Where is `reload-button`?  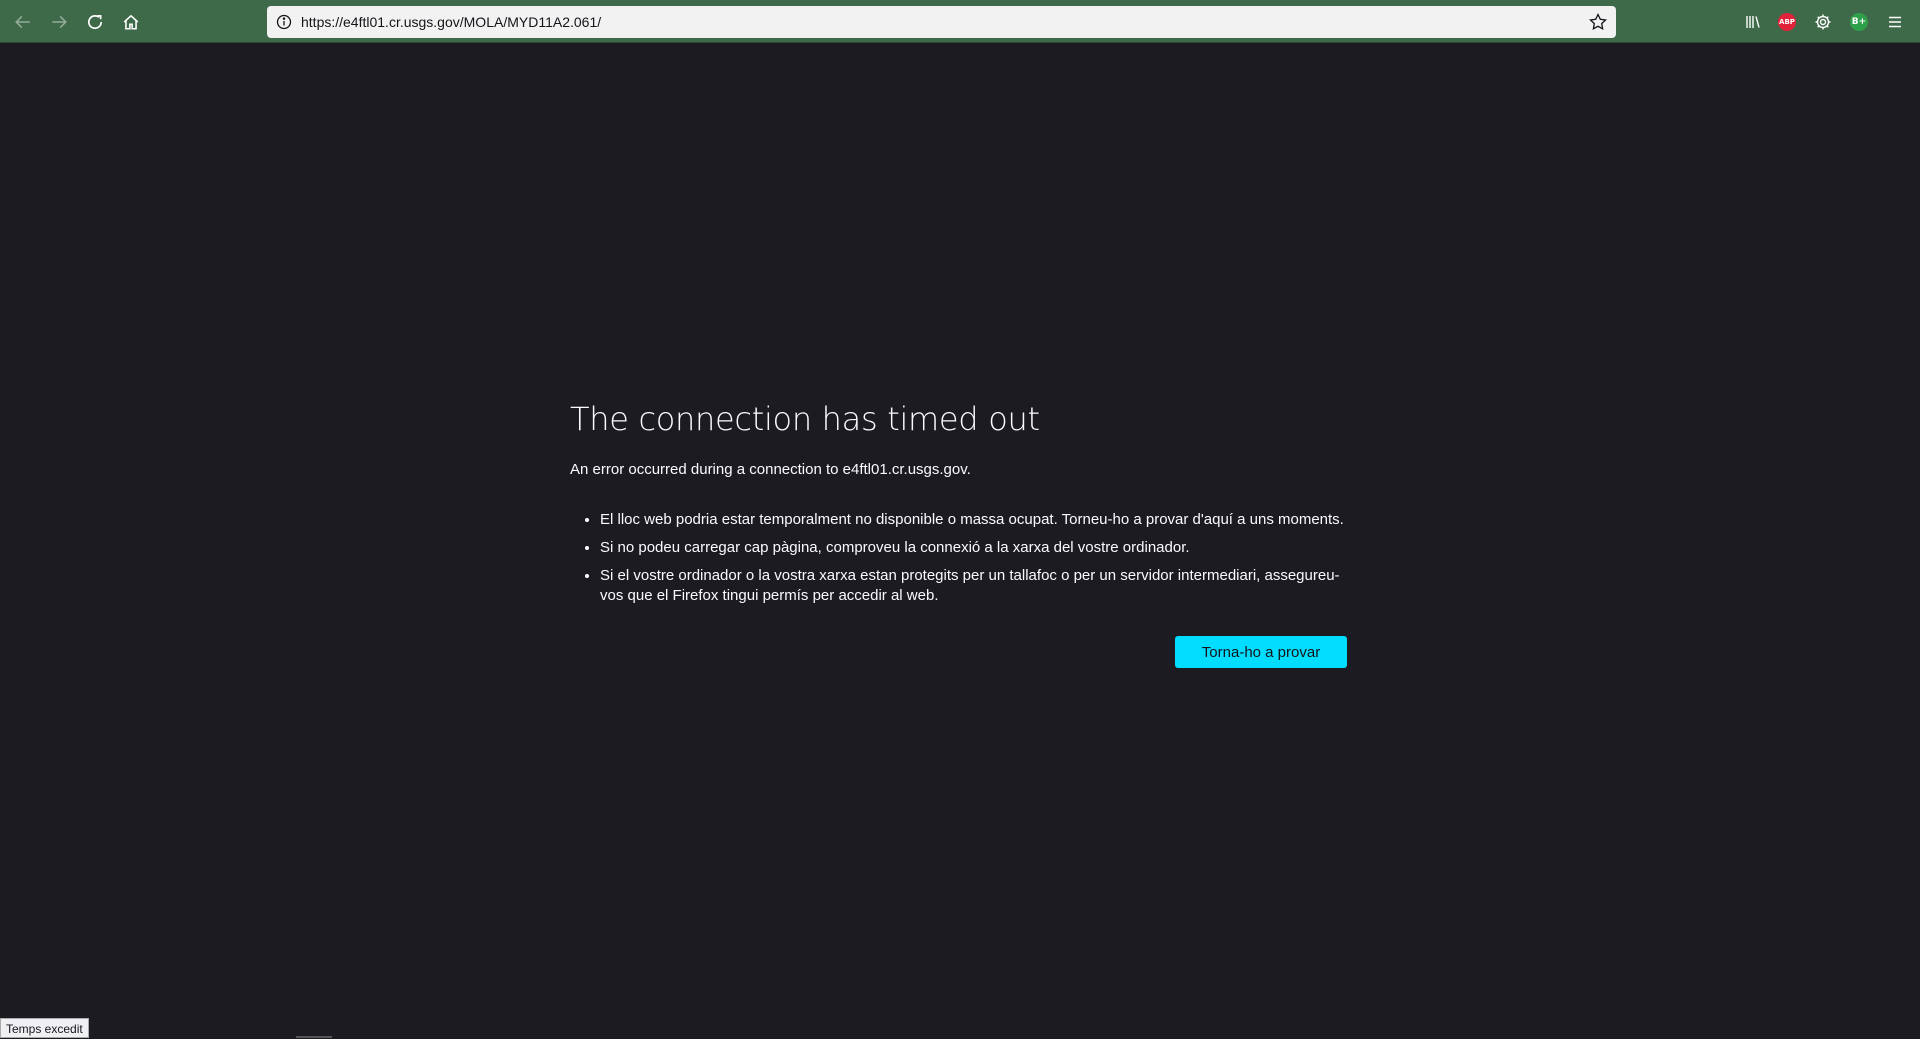
reload-button is located at coordinates (95, 22).